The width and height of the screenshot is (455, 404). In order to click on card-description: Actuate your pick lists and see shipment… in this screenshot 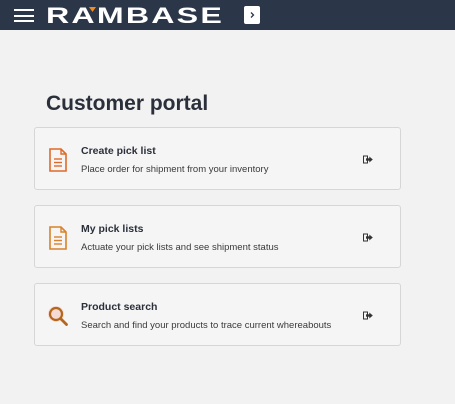, I will do `click(180, 247)`.